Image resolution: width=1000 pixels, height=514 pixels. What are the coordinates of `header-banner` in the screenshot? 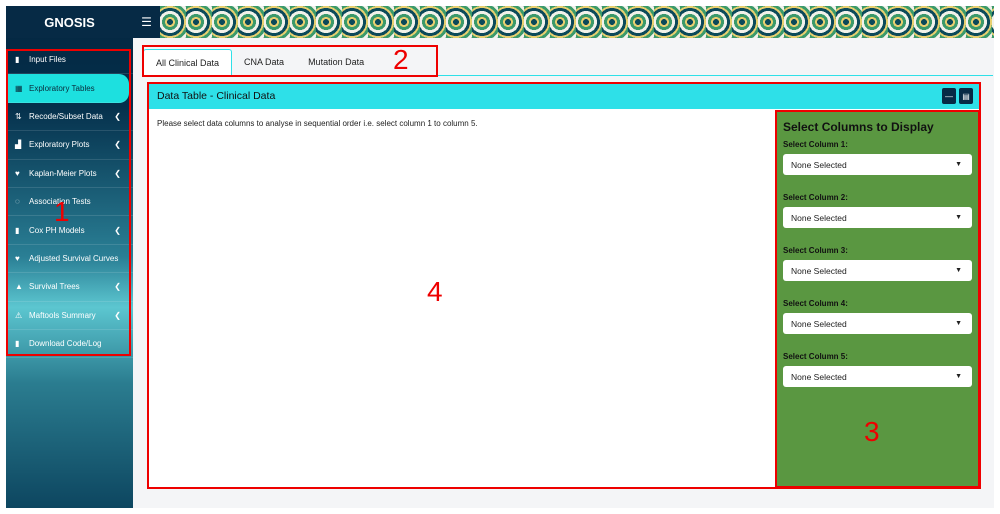 It's located at (577, 22).